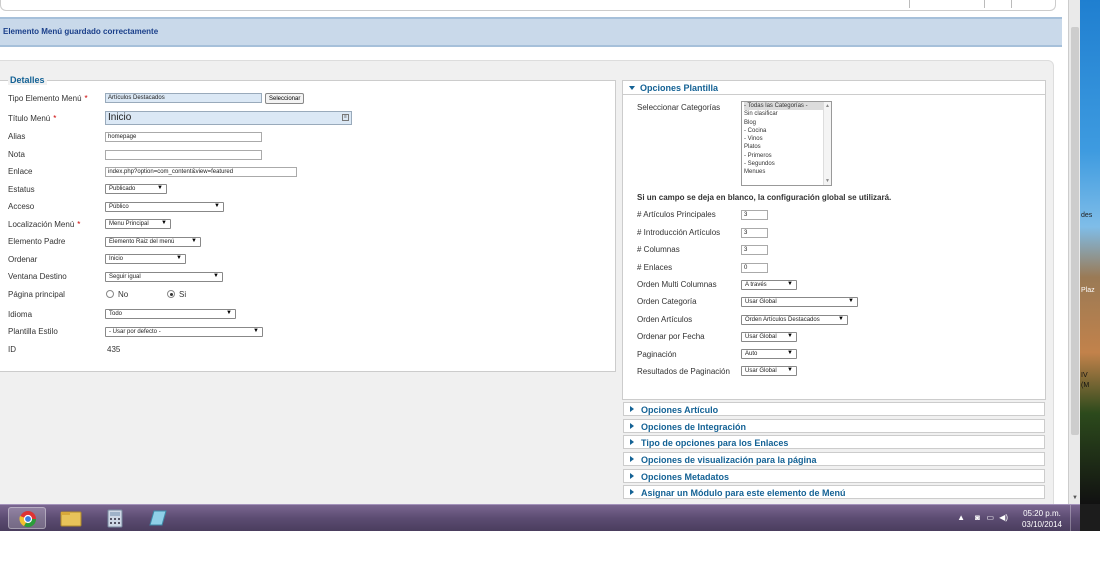  I want to click on alias-input: homepage, so click(183, 137).